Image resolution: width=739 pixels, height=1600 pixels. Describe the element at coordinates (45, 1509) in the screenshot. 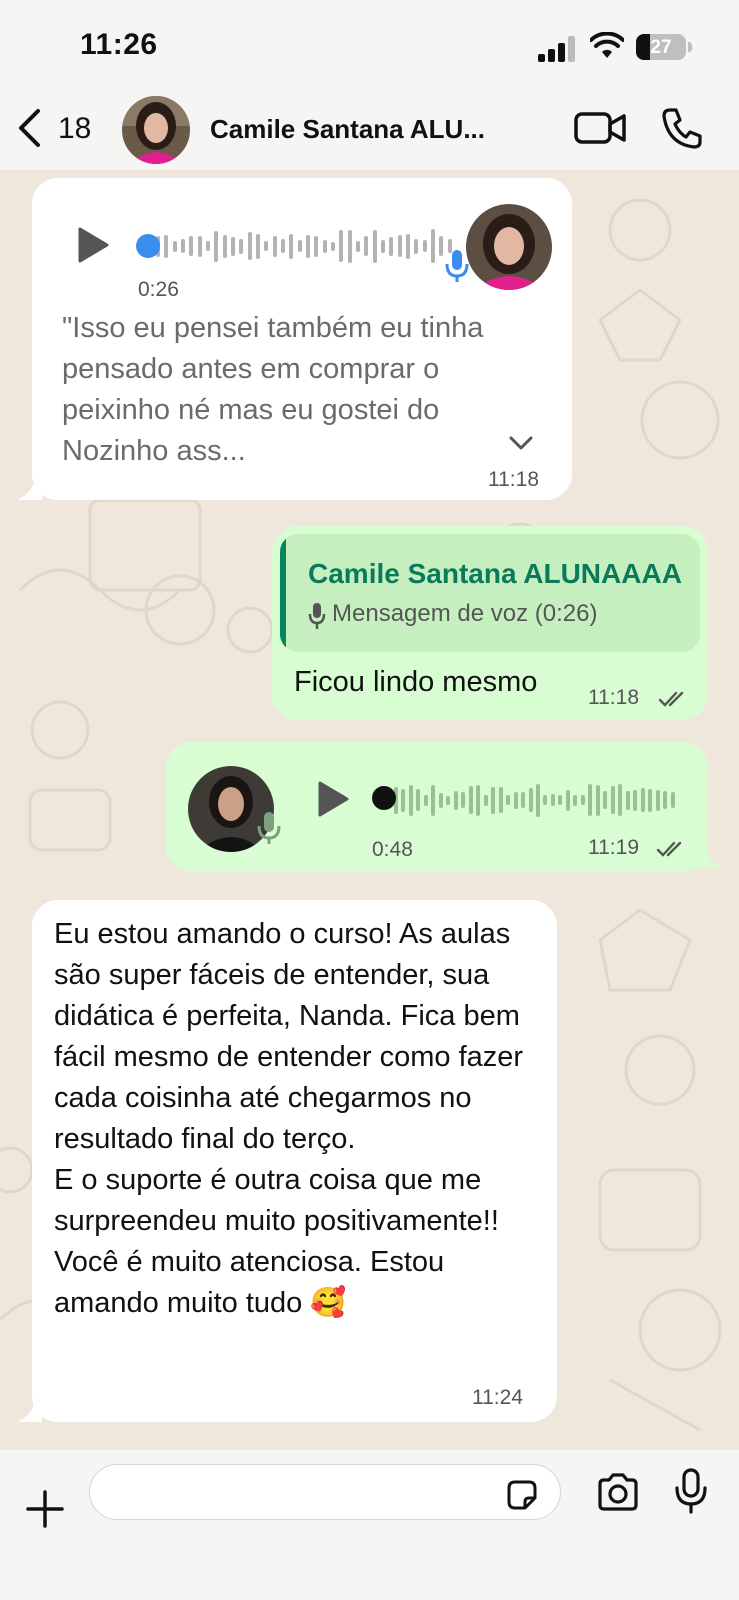

I see `plus-icon` at that location.